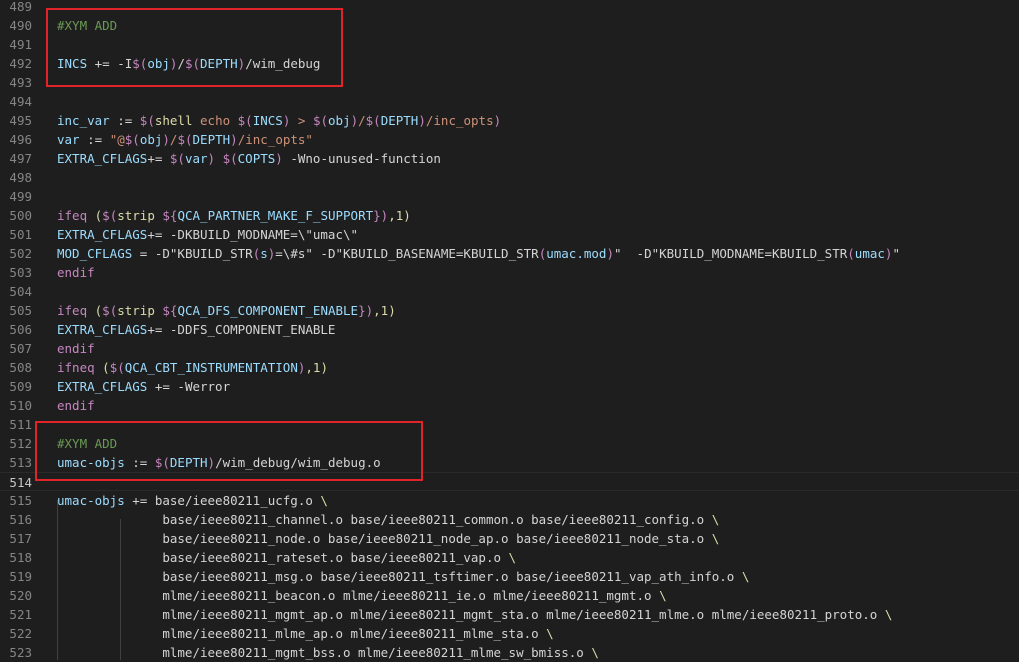 The width and height of the screenshot is (1019, 662). What do you see at coordinates (20, 329) in the screenshot?
I see `line-number: 506` at bounding box center [20, 329].